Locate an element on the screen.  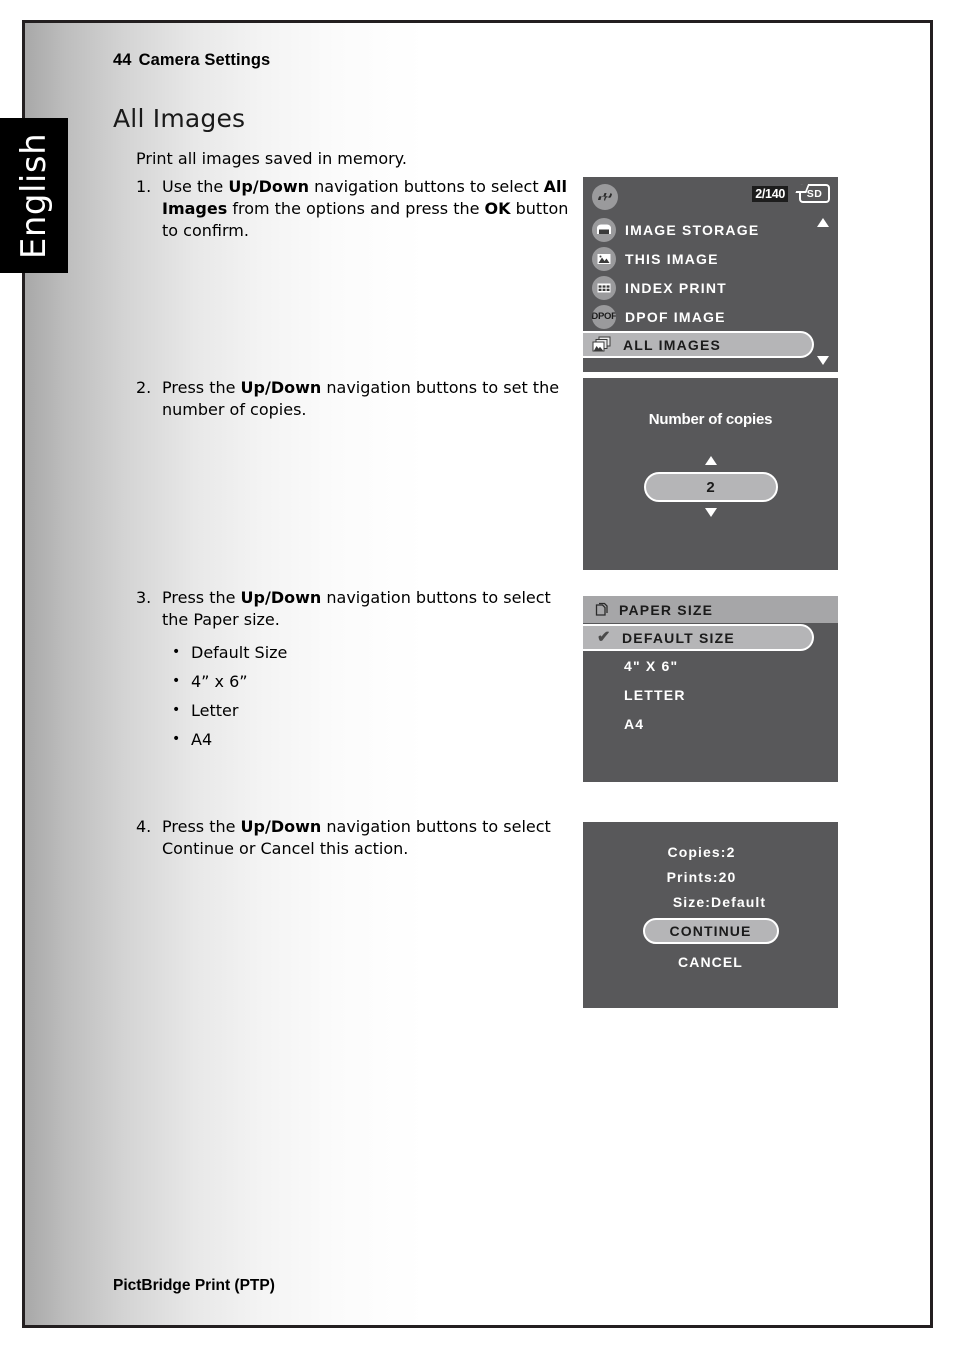
paper-option-label: DEFAULT SIZE is located at coordinates (678, 637).